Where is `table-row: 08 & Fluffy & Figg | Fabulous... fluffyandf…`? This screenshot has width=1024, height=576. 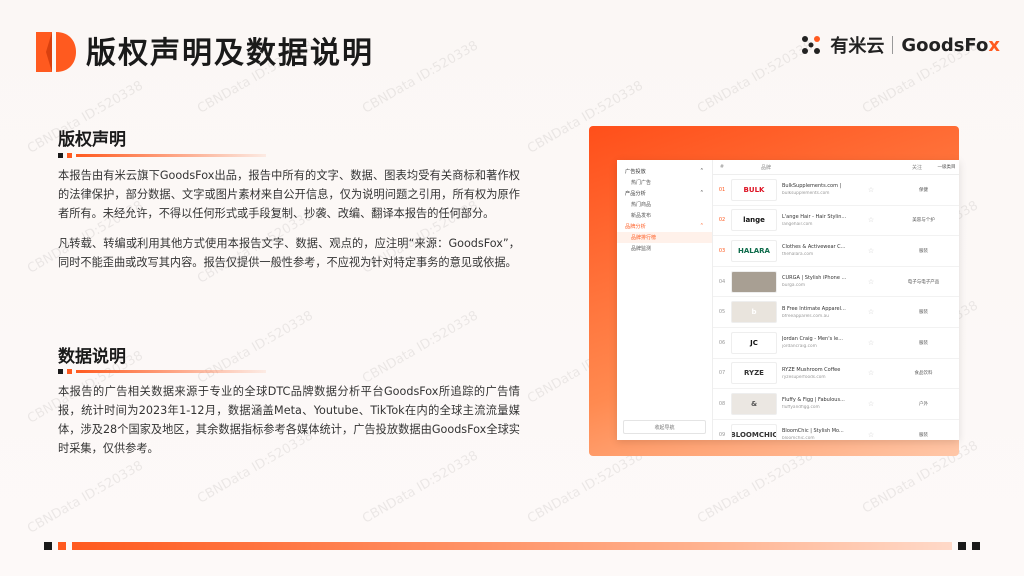
table-row: 08 & Fluffy & Figg | Fabulous... fluffyandf… is located at coordinates (836, 404).